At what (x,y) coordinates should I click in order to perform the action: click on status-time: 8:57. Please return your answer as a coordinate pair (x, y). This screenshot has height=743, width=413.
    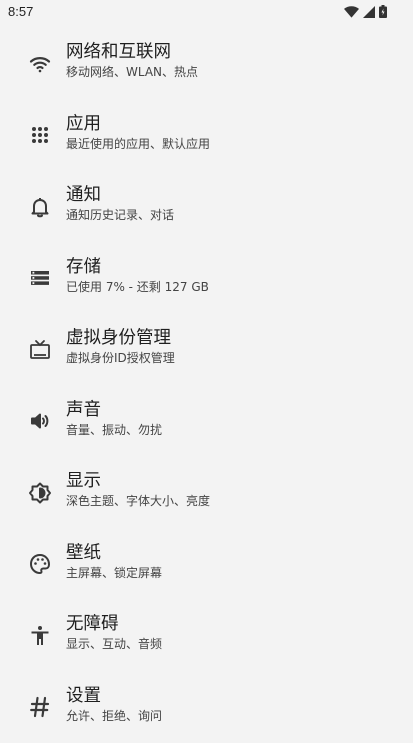
    Looking at the image, I should click on (20, 11).